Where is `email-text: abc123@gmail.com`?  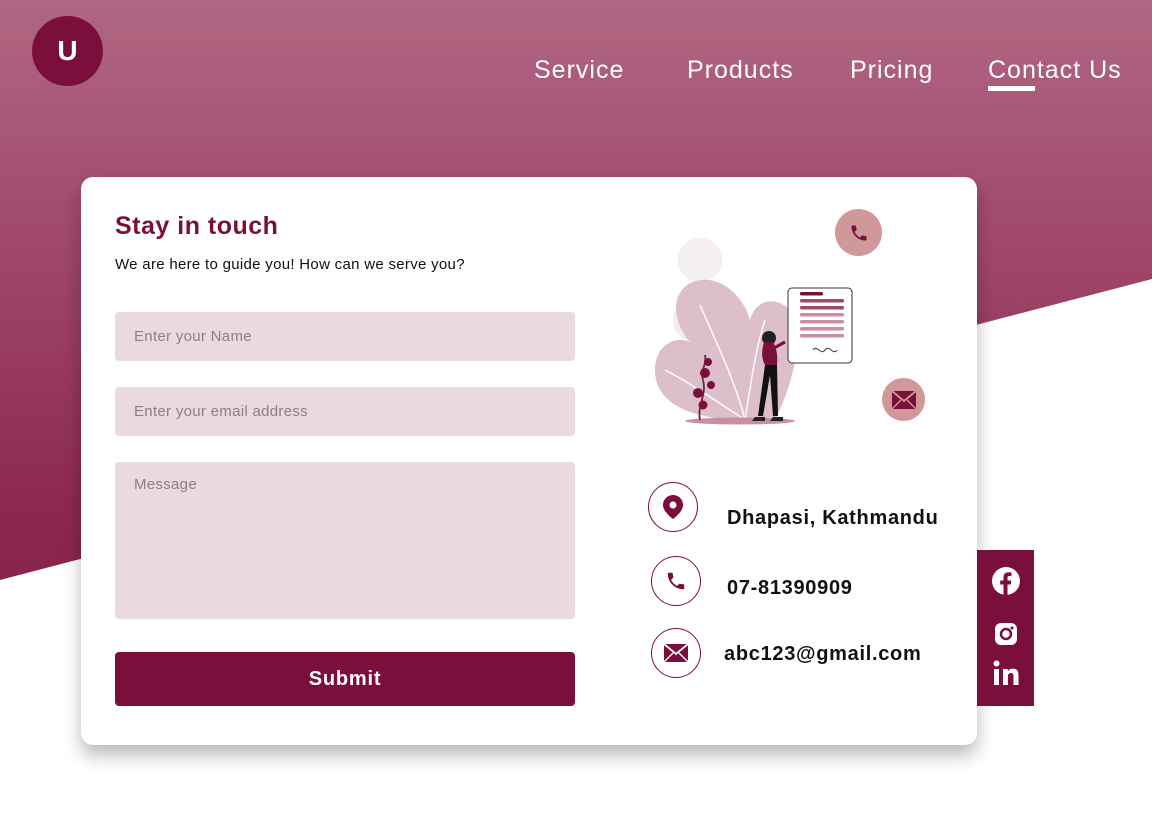 email-text: abc123@gmail.com is located at coordinates (823, 654).